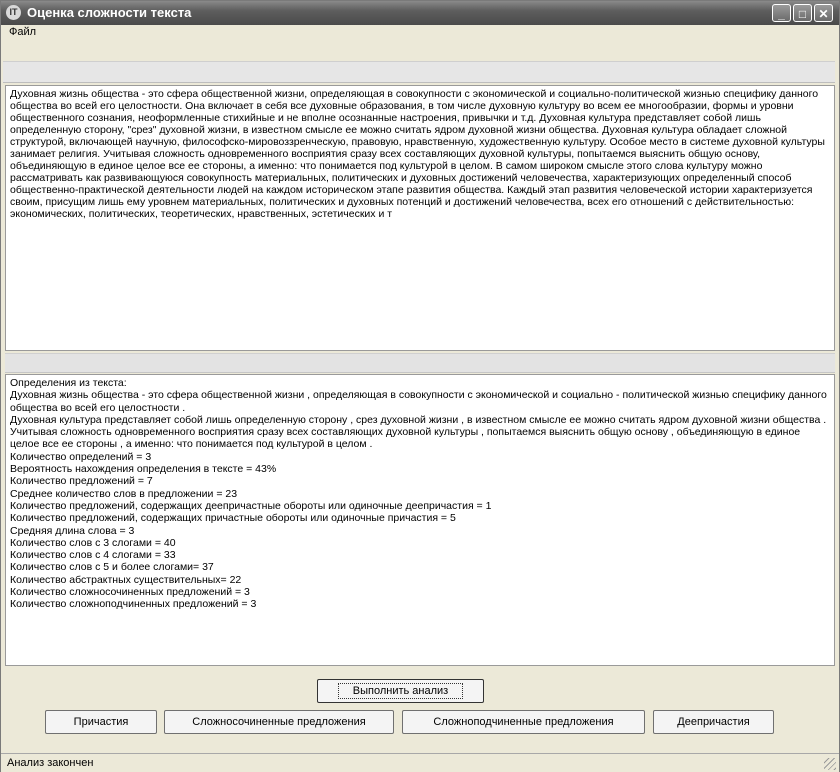  Describe the element at coordinates (420, 762) in the screenshot. I see `status-bar: Анализ закончен` at that location.